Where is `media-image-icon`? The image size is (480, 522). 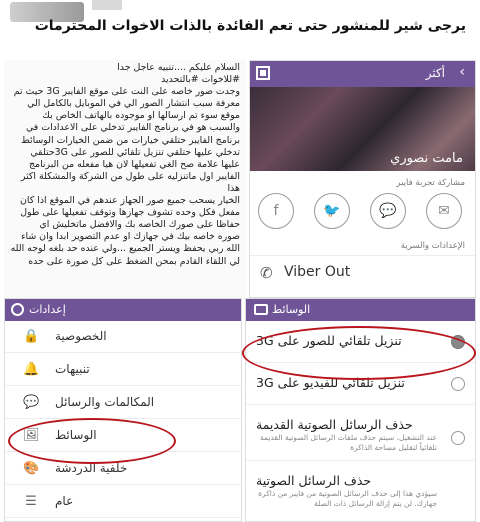 media-image-icon is located at coordinates (261, 309).